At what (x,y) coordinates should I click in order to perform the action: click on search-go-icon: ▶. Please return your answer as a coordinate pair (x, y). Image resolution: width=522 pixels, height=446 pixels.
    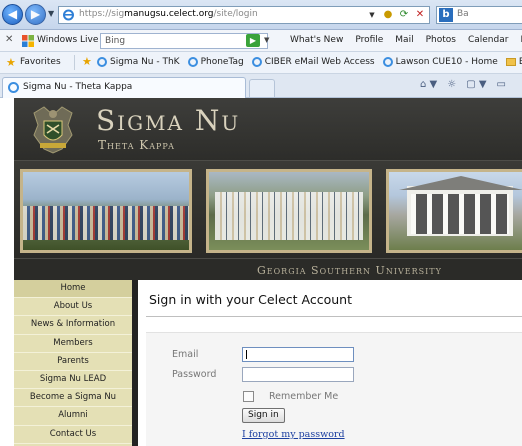
    Looking at the image, I should click on (253, 40).